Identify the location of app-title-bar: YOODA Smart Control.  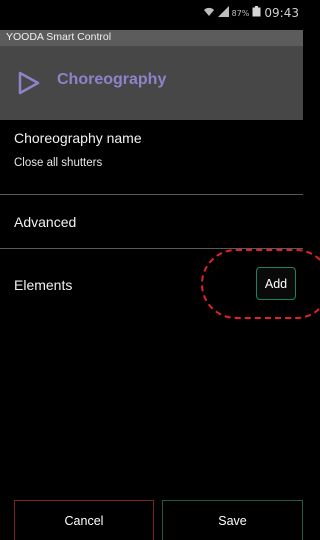
(151, 38).